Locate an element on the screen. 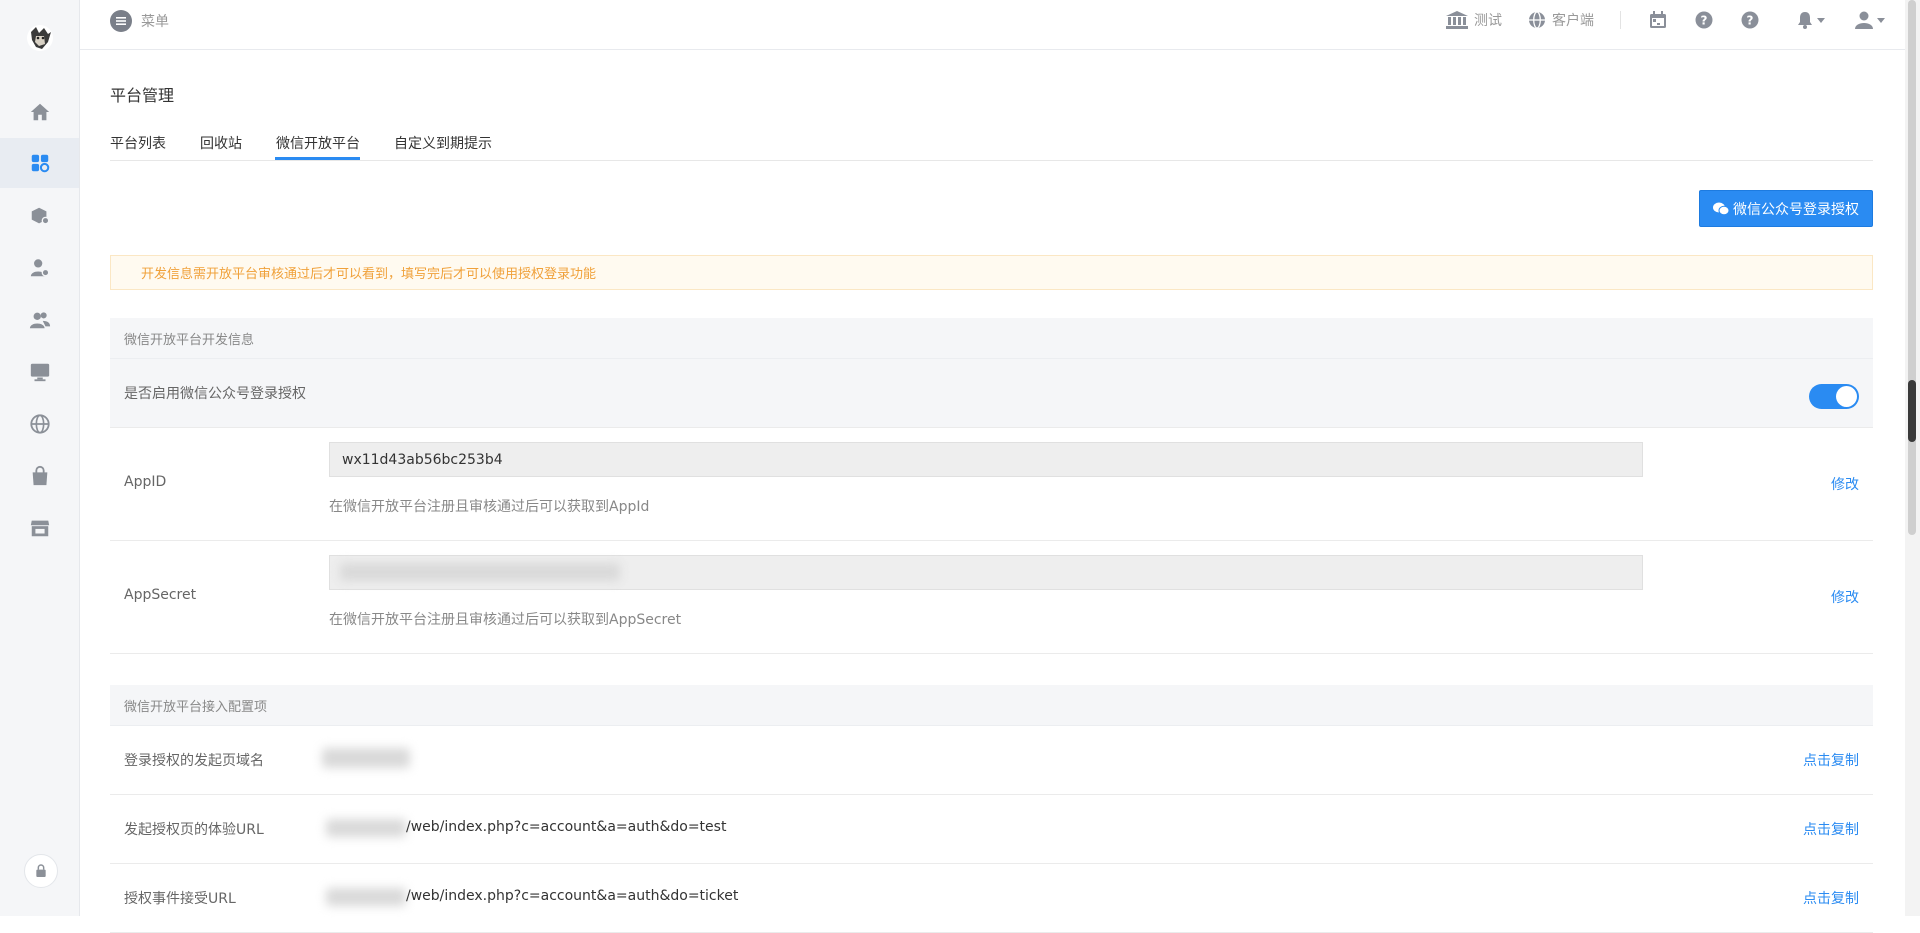  topbar-link-label: 测试 is located at coordinates (1488, 21).